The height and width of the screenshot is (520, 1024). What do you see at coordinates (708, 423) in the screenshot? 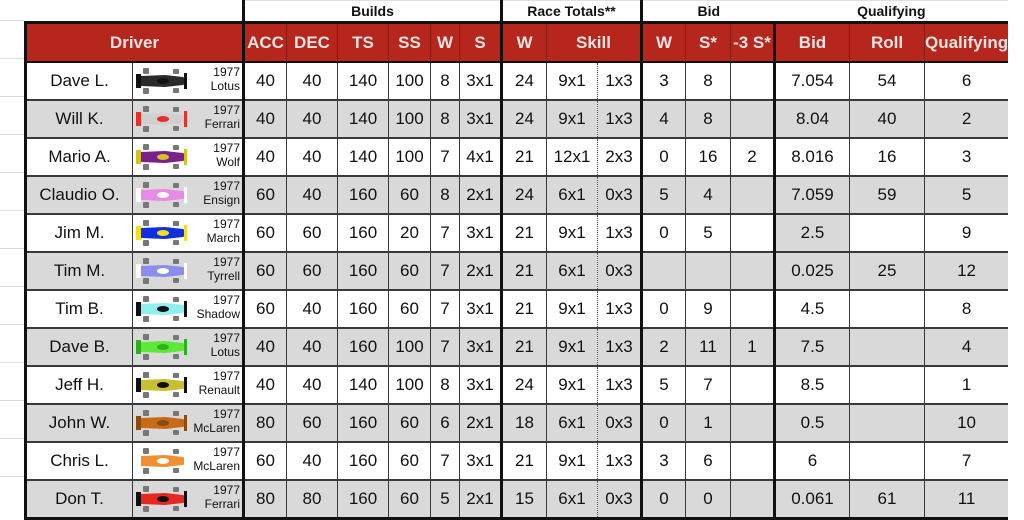
I see `bid-s-cell: 1` at bounding box center [708, 423].